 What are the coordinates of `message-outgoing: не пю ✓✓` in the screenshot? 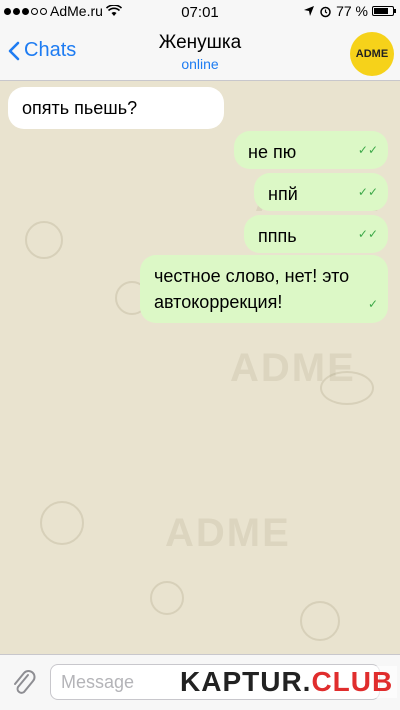 It's located at (311, 150).